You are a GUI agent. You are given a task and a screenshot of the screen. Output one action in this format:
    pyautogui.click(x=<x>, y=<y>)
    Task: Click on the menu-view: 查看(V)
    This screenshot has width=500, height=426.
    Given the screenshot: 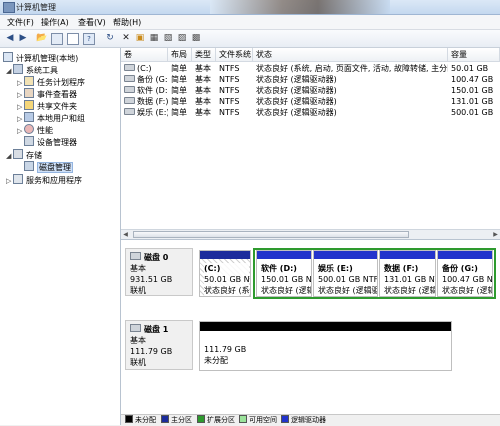 What is the action you would take?
    pyautogui.click(x=92, y=22)
    